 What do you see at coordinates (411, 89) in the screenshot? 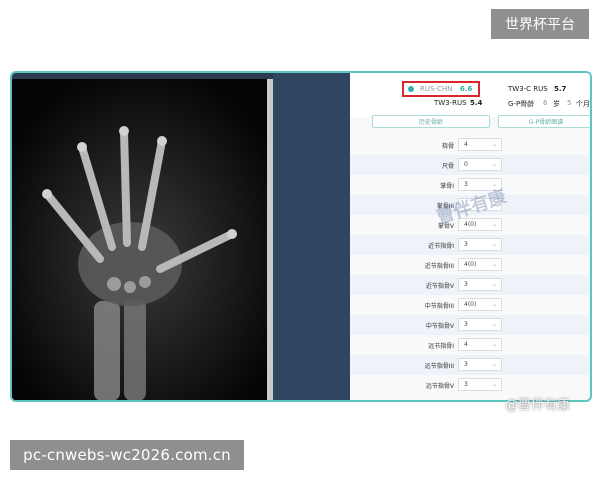
I see `radio-selected-icon` at bounding box center [411, 89].